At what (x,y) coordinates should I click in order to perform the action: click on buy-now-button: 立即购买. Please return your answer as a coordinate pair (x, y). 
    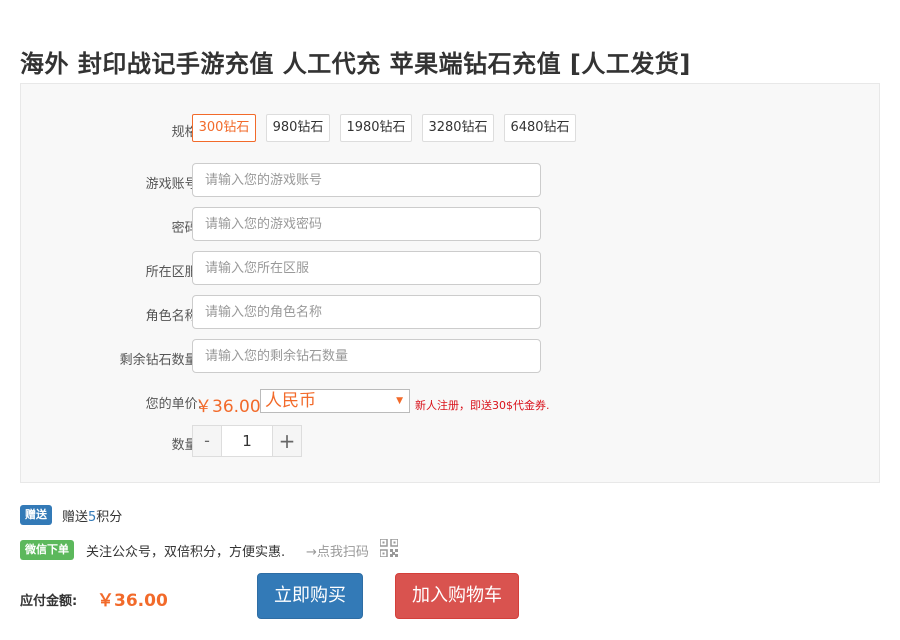
    Looking at the image, I should click on (310, 596).